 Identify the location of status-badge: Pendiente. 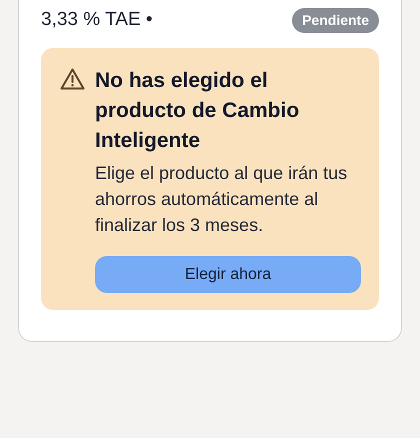
(335, 20).